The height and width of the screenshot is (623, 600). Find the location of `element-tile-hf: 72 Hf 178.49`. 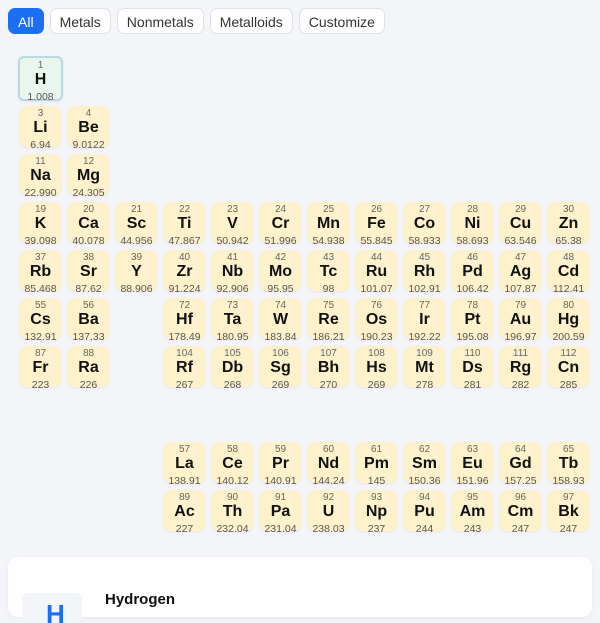

element-tile-hf: 72 Hf 178.49 is located at coordinates (184, 320).